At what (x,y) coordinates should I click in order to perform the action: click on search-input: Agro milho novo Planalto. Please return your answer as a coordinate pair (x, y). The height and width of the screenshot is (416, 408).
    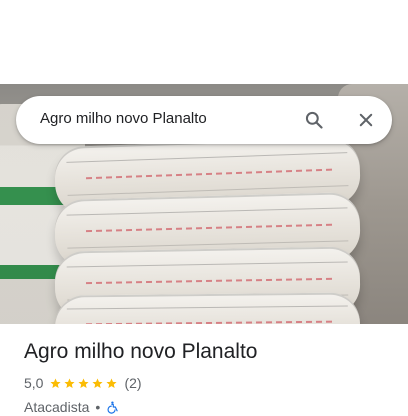
    Looking at the image, I should click on (165, 118).